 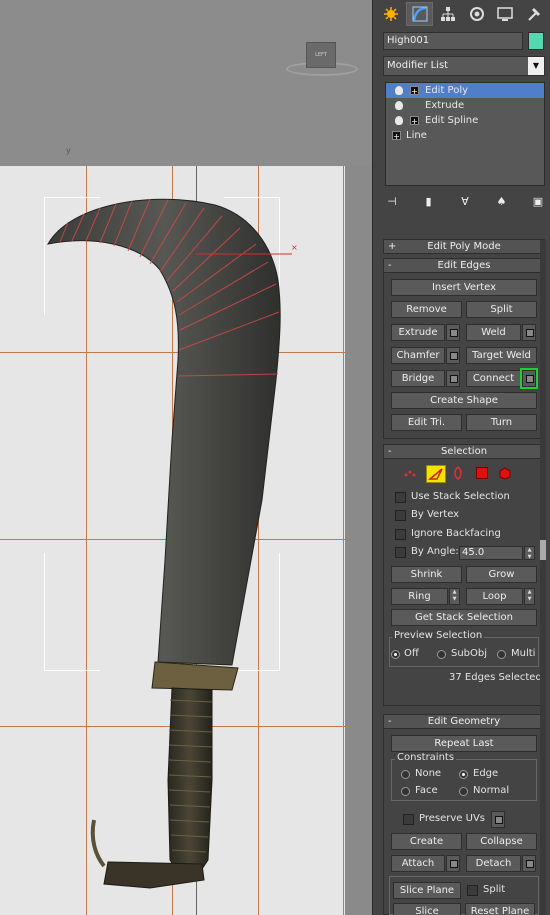 What do you see at coordinates (529, 863) in the screenshot?
I see `detach-settings-button` at bounding box center [529, 863].